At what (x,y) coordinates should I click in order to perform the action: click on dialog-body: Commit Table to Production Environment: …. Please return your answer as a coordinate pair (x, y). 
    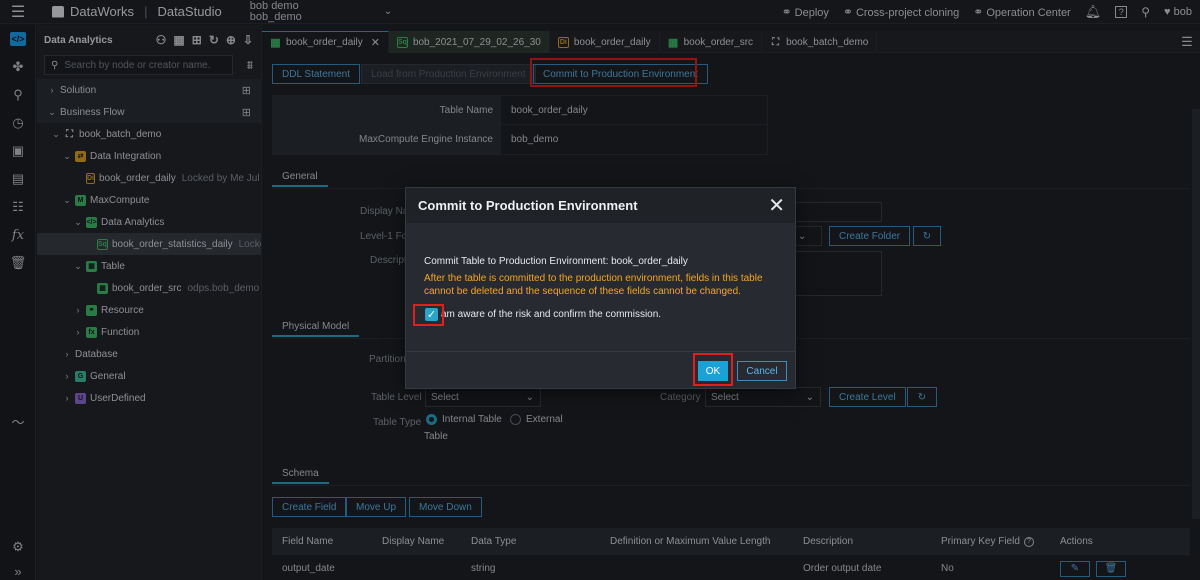
    Looking at the image, I should click on (600, 288).